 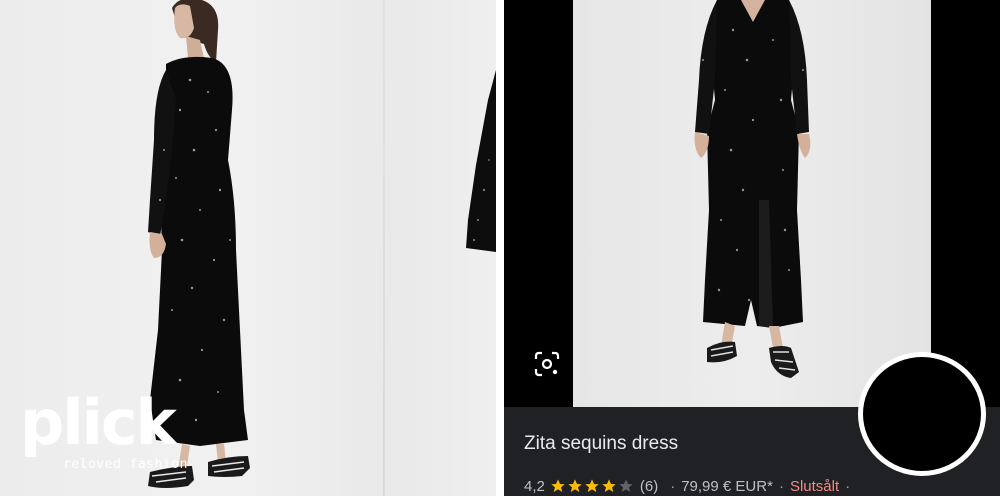 What do you see at coordinates (98, 422) in the screenshot?
I see `plick-wordmark: plick` at bounding box center [98, 422].